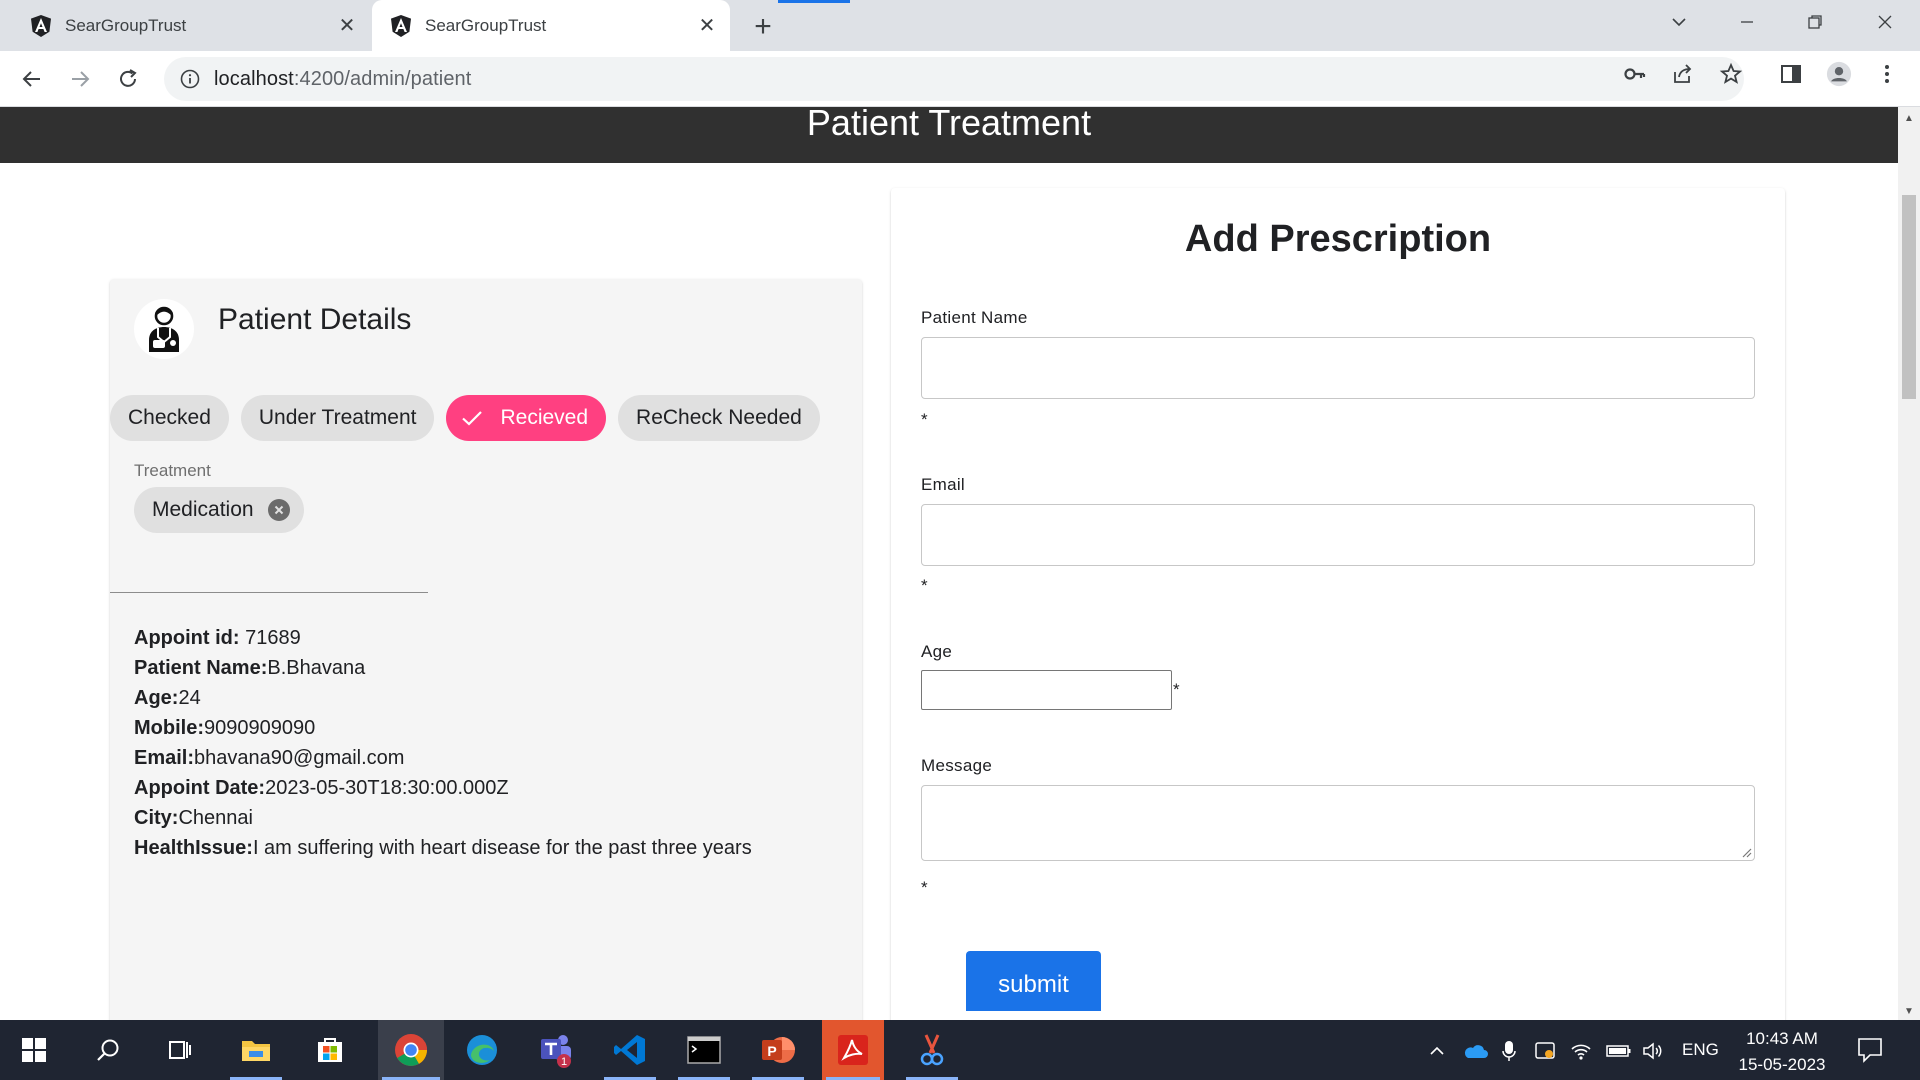 The height and width of the screenshot is (1080, 1920). I want to click on wifi-icon, so click(1581, 1051).